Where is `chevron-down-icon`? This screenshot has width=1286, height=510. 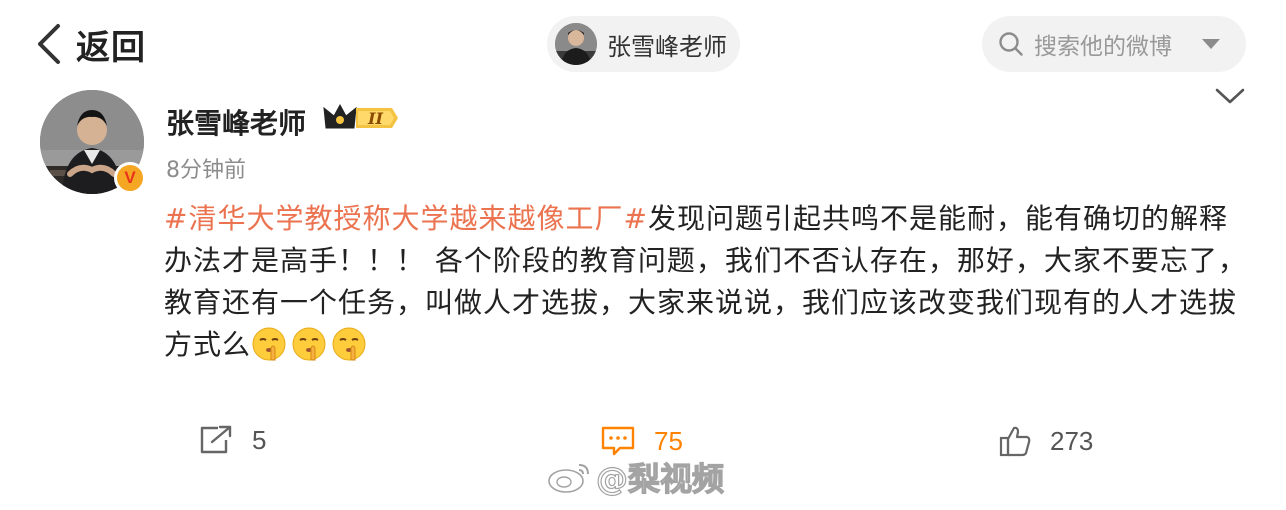
chevron-down-icon is located at coordinates (1230, 96).